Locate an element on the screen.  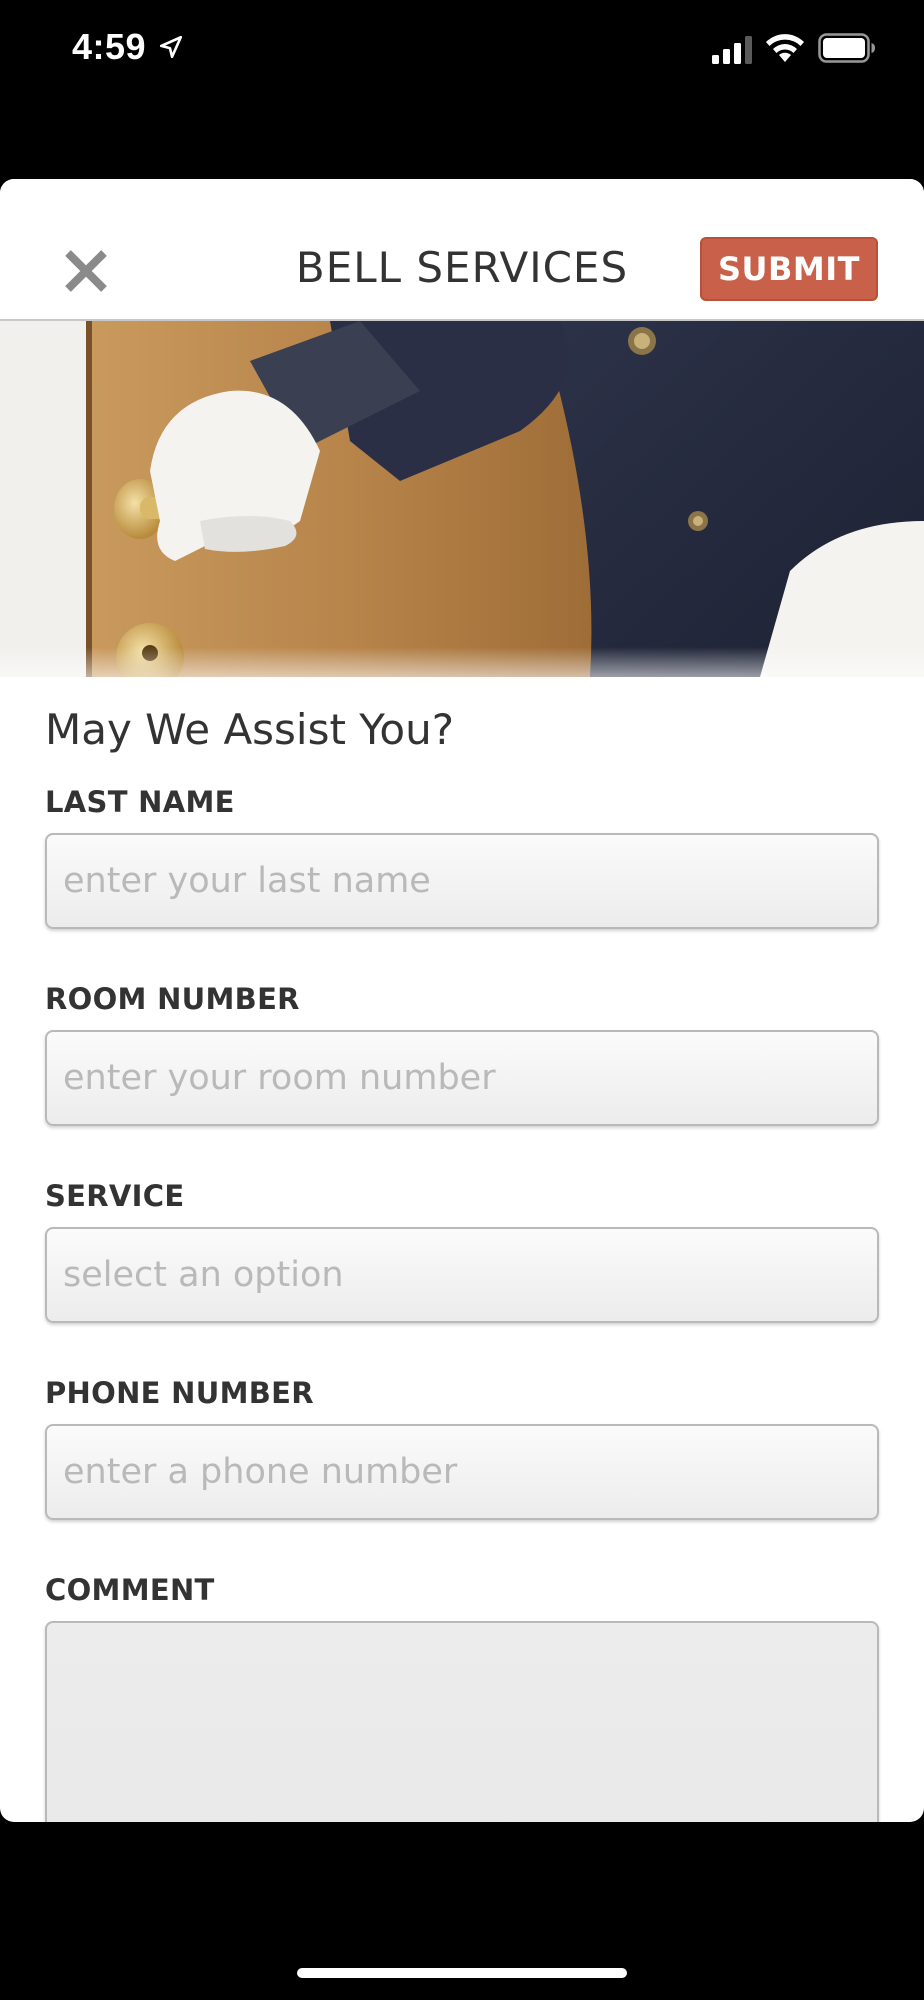
status-time: 4:59 is located at coordinates (109, 46).